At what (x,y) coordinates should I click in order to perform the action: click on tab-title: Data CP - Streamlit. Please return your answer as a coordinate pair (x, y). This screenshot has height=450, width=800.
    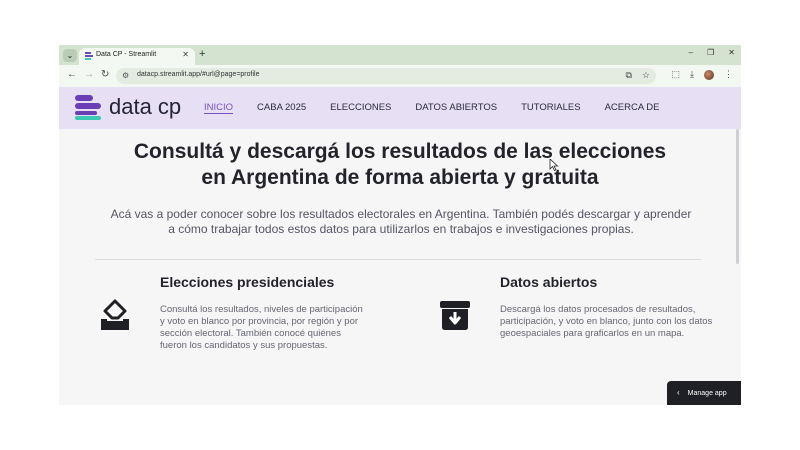
    Looking at the image, I should click on (126, 54).